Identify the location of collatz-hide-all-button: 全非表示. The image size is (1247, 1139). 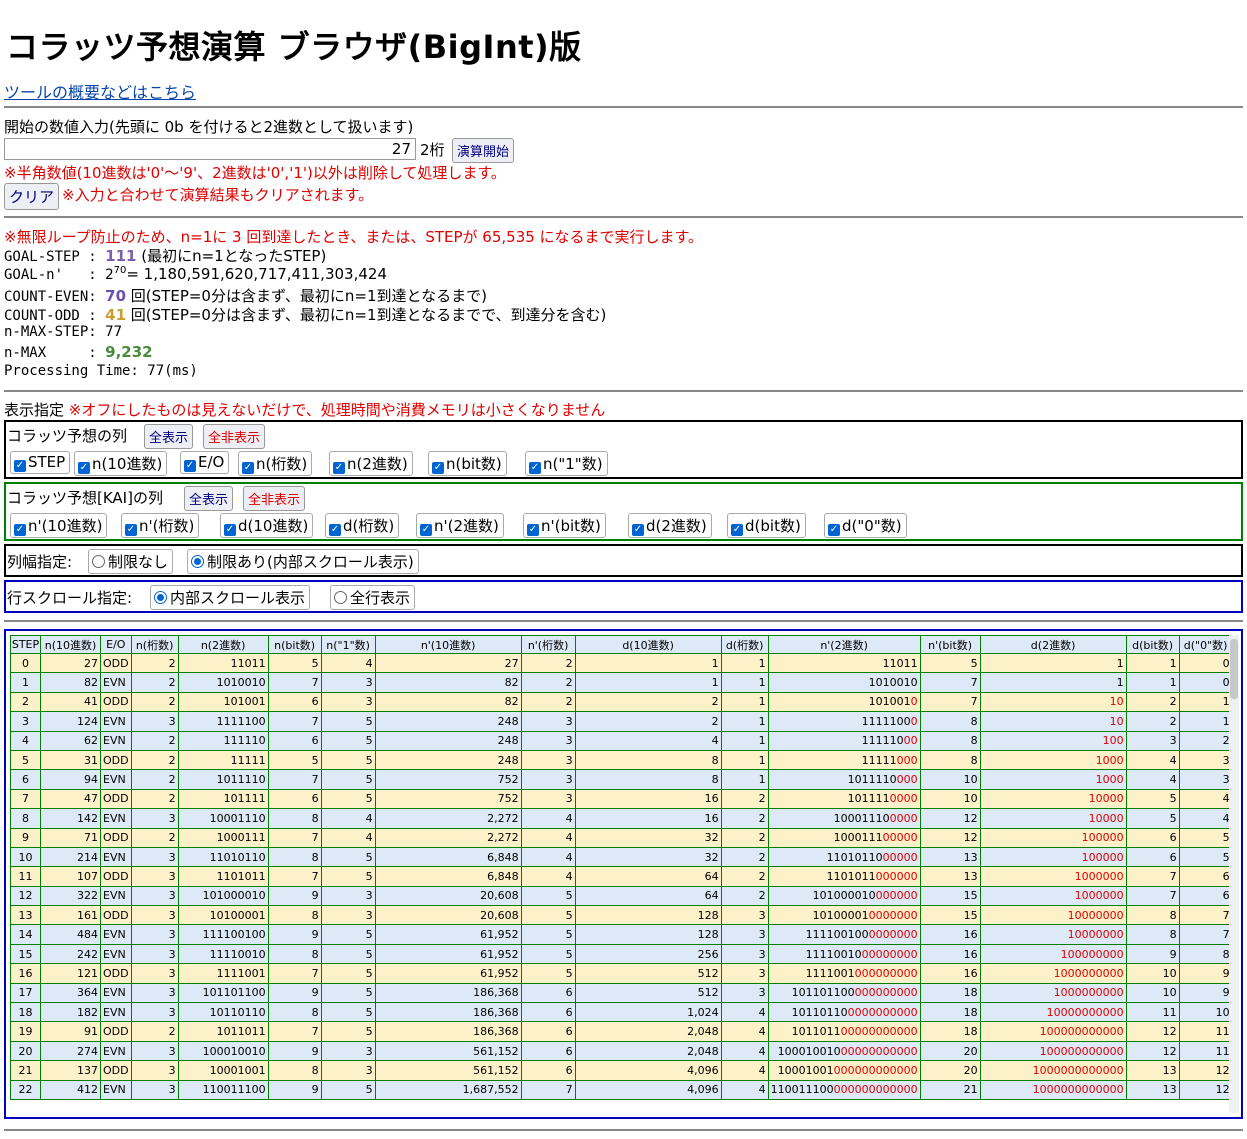
(234, 436).